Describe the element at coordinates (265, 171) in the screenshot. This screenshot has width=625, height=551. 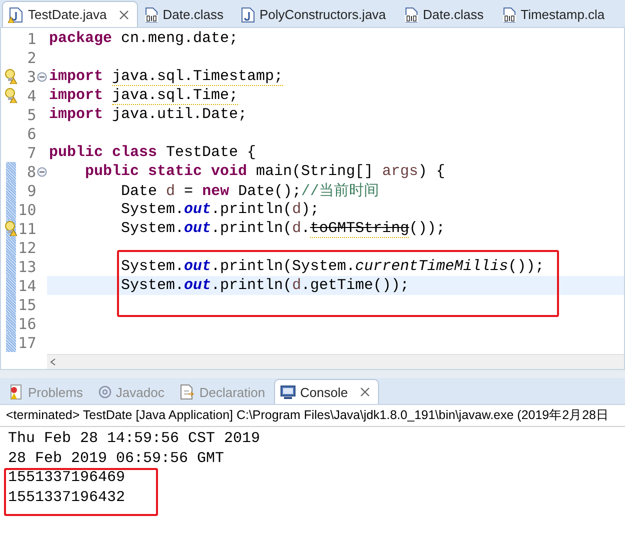
I see `code-line: public static void main(String[] args) {` at that location.